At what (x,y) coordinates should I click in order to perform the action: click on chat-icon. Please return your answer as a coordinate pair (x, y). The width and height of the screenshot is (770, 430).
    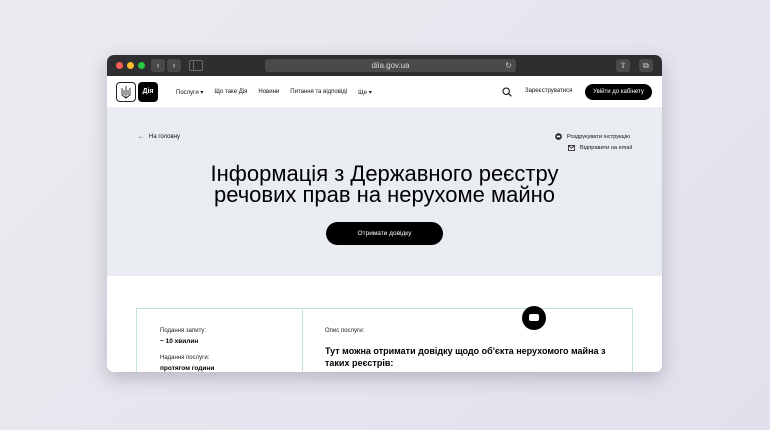
    Looking at the image, I should click on (534, 318).